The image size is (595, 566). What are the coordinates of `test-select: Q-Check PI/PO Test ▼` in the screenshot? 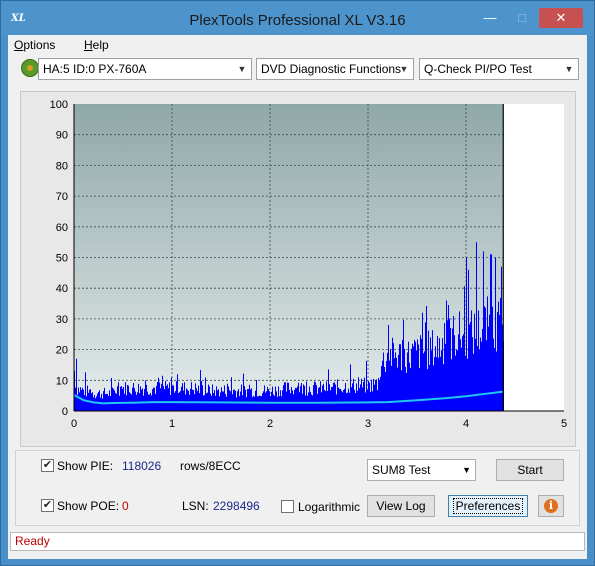 It's located at (499, 69).